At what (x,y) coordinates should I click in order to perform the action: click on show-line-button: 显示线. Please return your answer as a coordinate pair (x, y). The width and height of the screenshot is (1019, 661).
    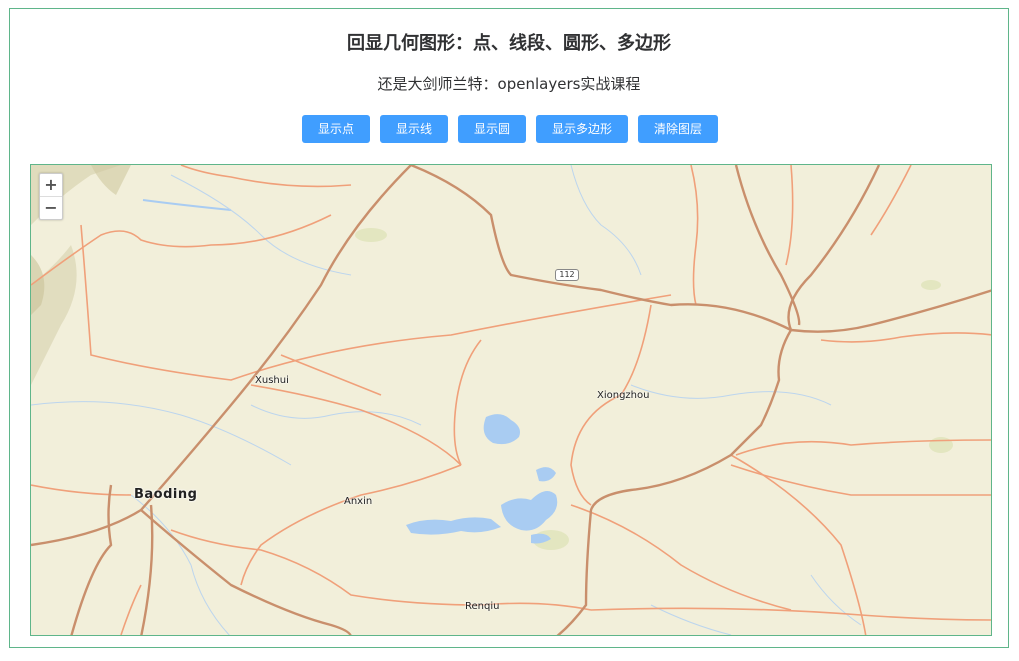
    Looking at the image, I should click on (414, 129).